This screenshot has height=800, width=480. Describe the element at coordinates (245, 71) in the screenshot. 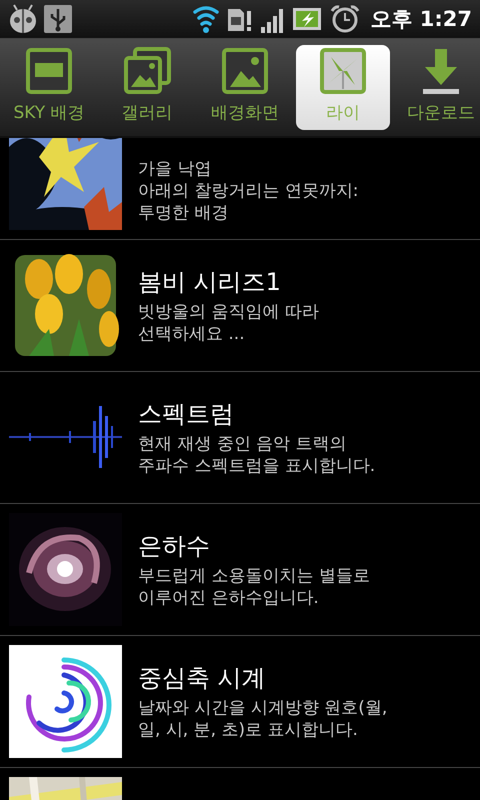

I see `image-icon` at that location.